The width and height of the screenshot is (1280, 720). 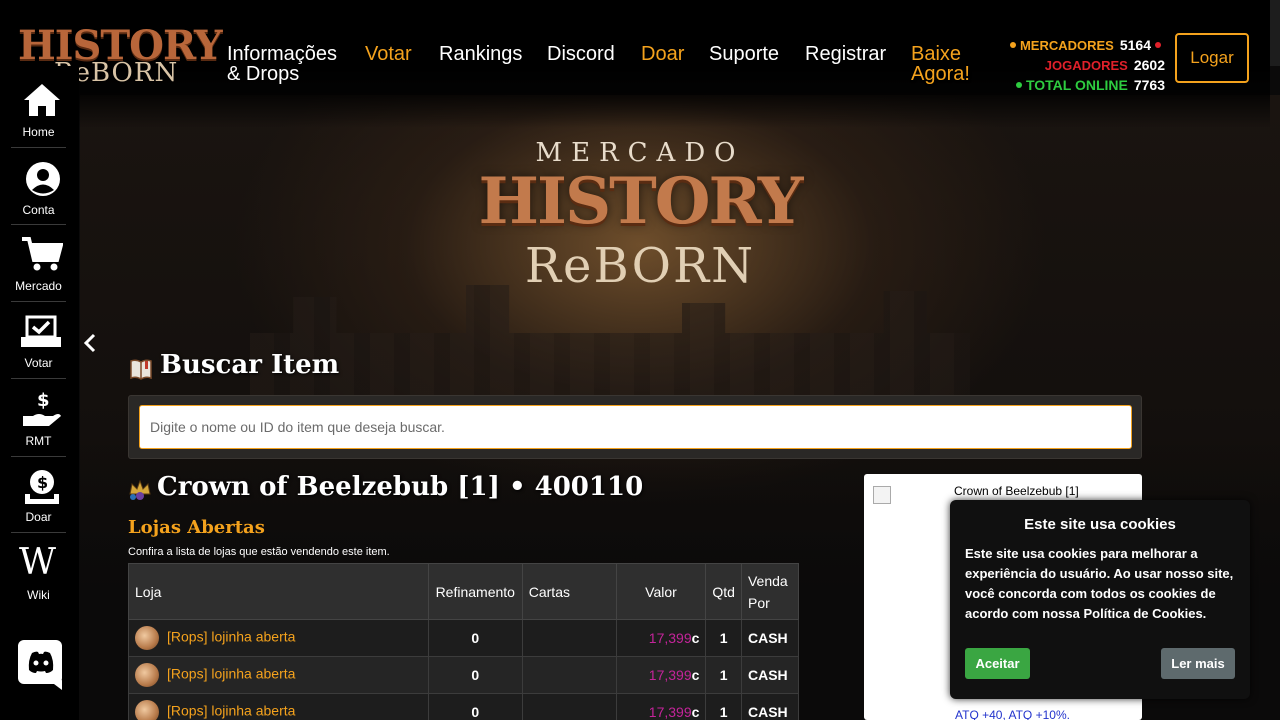 I want to click on sidebar-item-rmt: $ RMT, so click(x=38, y=420).